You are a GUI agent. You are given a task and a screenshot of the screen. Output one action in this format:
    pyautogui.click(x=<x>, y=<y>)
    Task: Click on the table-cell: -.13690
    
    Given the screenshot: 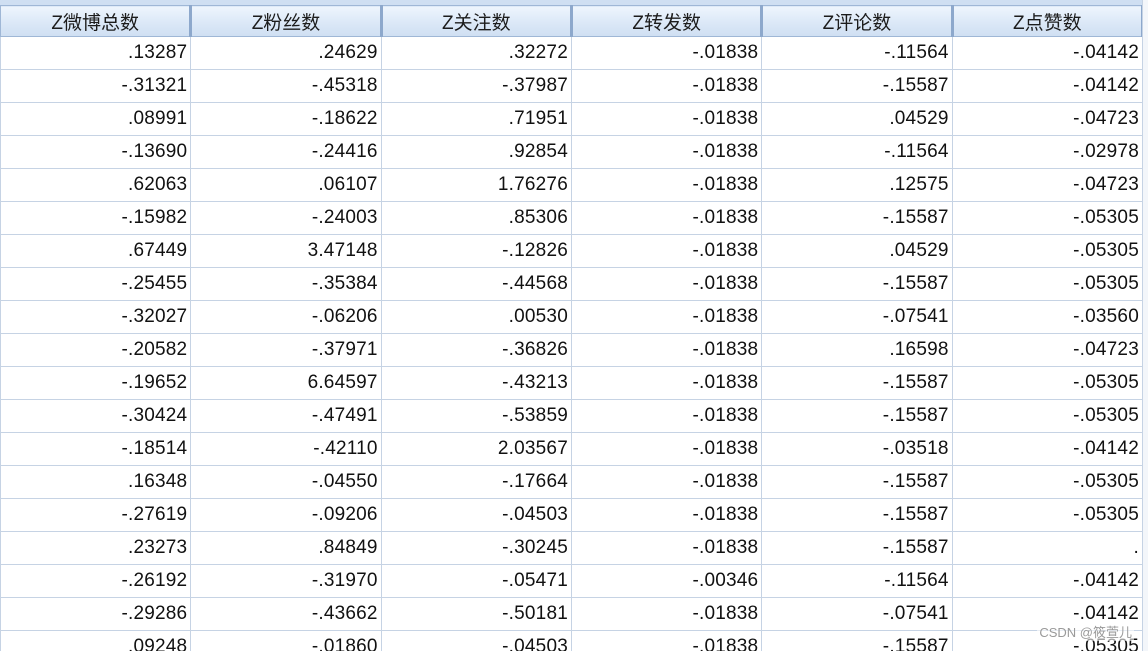 What is the action you would take?
    pyautogui.click(x=96, y=152)
    